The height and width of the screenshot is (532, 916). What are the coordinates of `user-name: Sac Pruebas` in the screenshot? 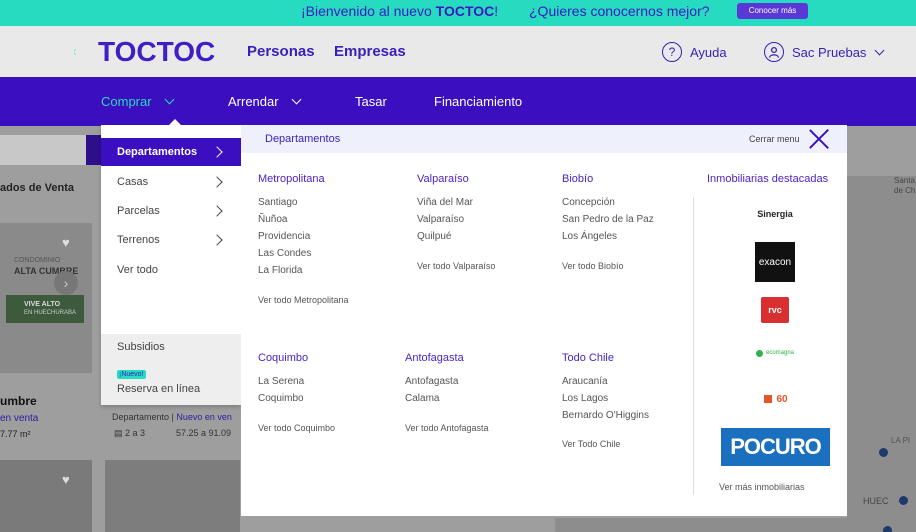 It's located at (829, 52).